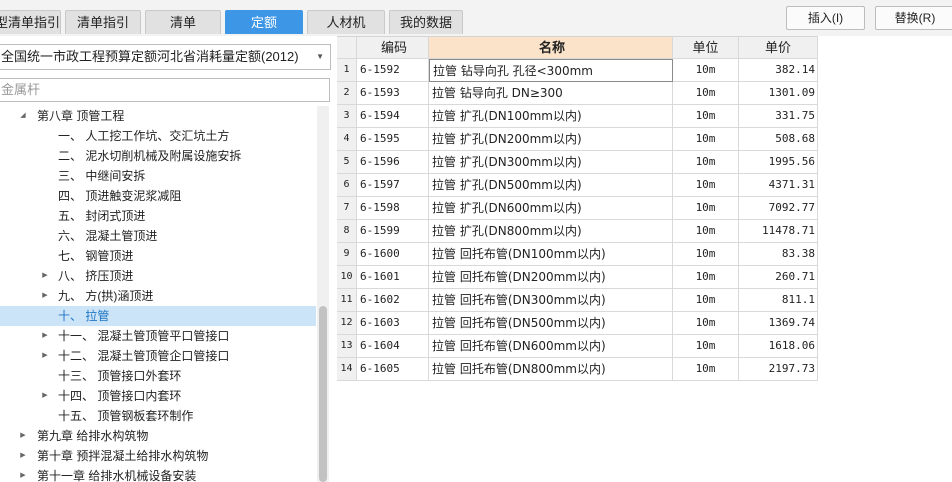 The image size is (952, 482). What do you see at coordinates (165, 90) in the screenshot?
I see `search-input: 金属杆` at bounding box center [165, 90].